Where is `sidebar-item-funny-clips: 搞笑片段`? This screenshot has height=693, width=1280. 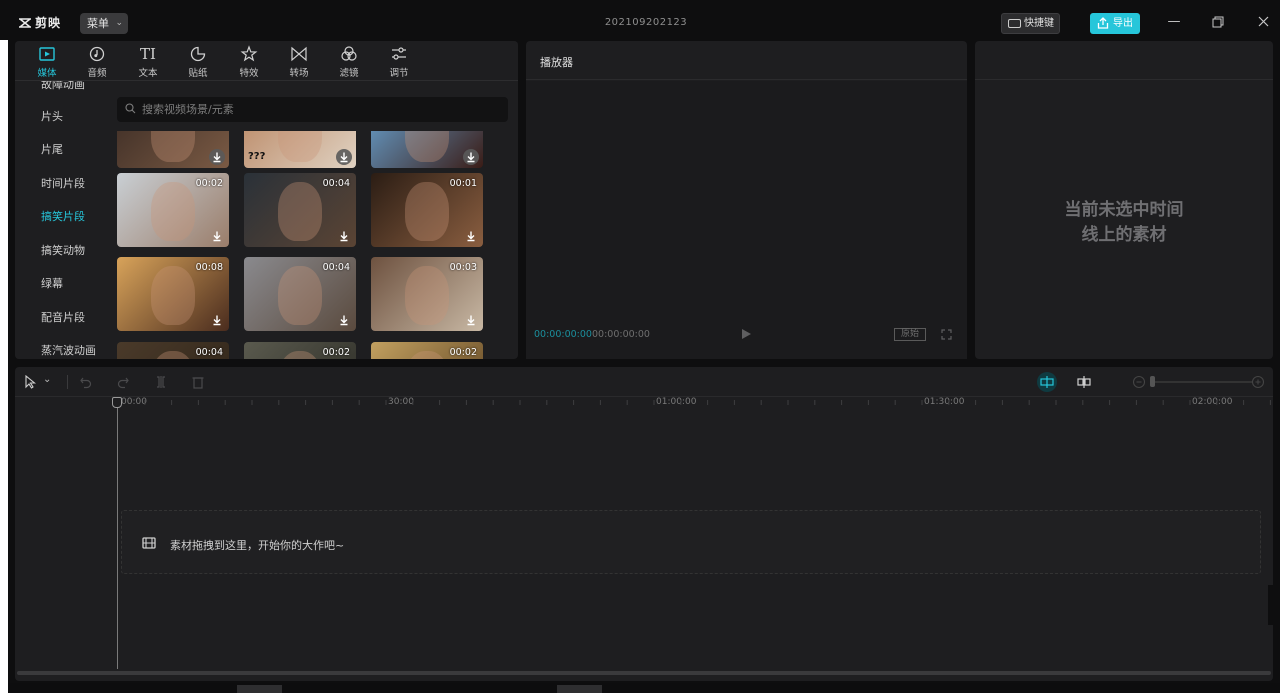
sidebar-item-funny-clips: 搞笑片段 is located at coordinates (63, 216).